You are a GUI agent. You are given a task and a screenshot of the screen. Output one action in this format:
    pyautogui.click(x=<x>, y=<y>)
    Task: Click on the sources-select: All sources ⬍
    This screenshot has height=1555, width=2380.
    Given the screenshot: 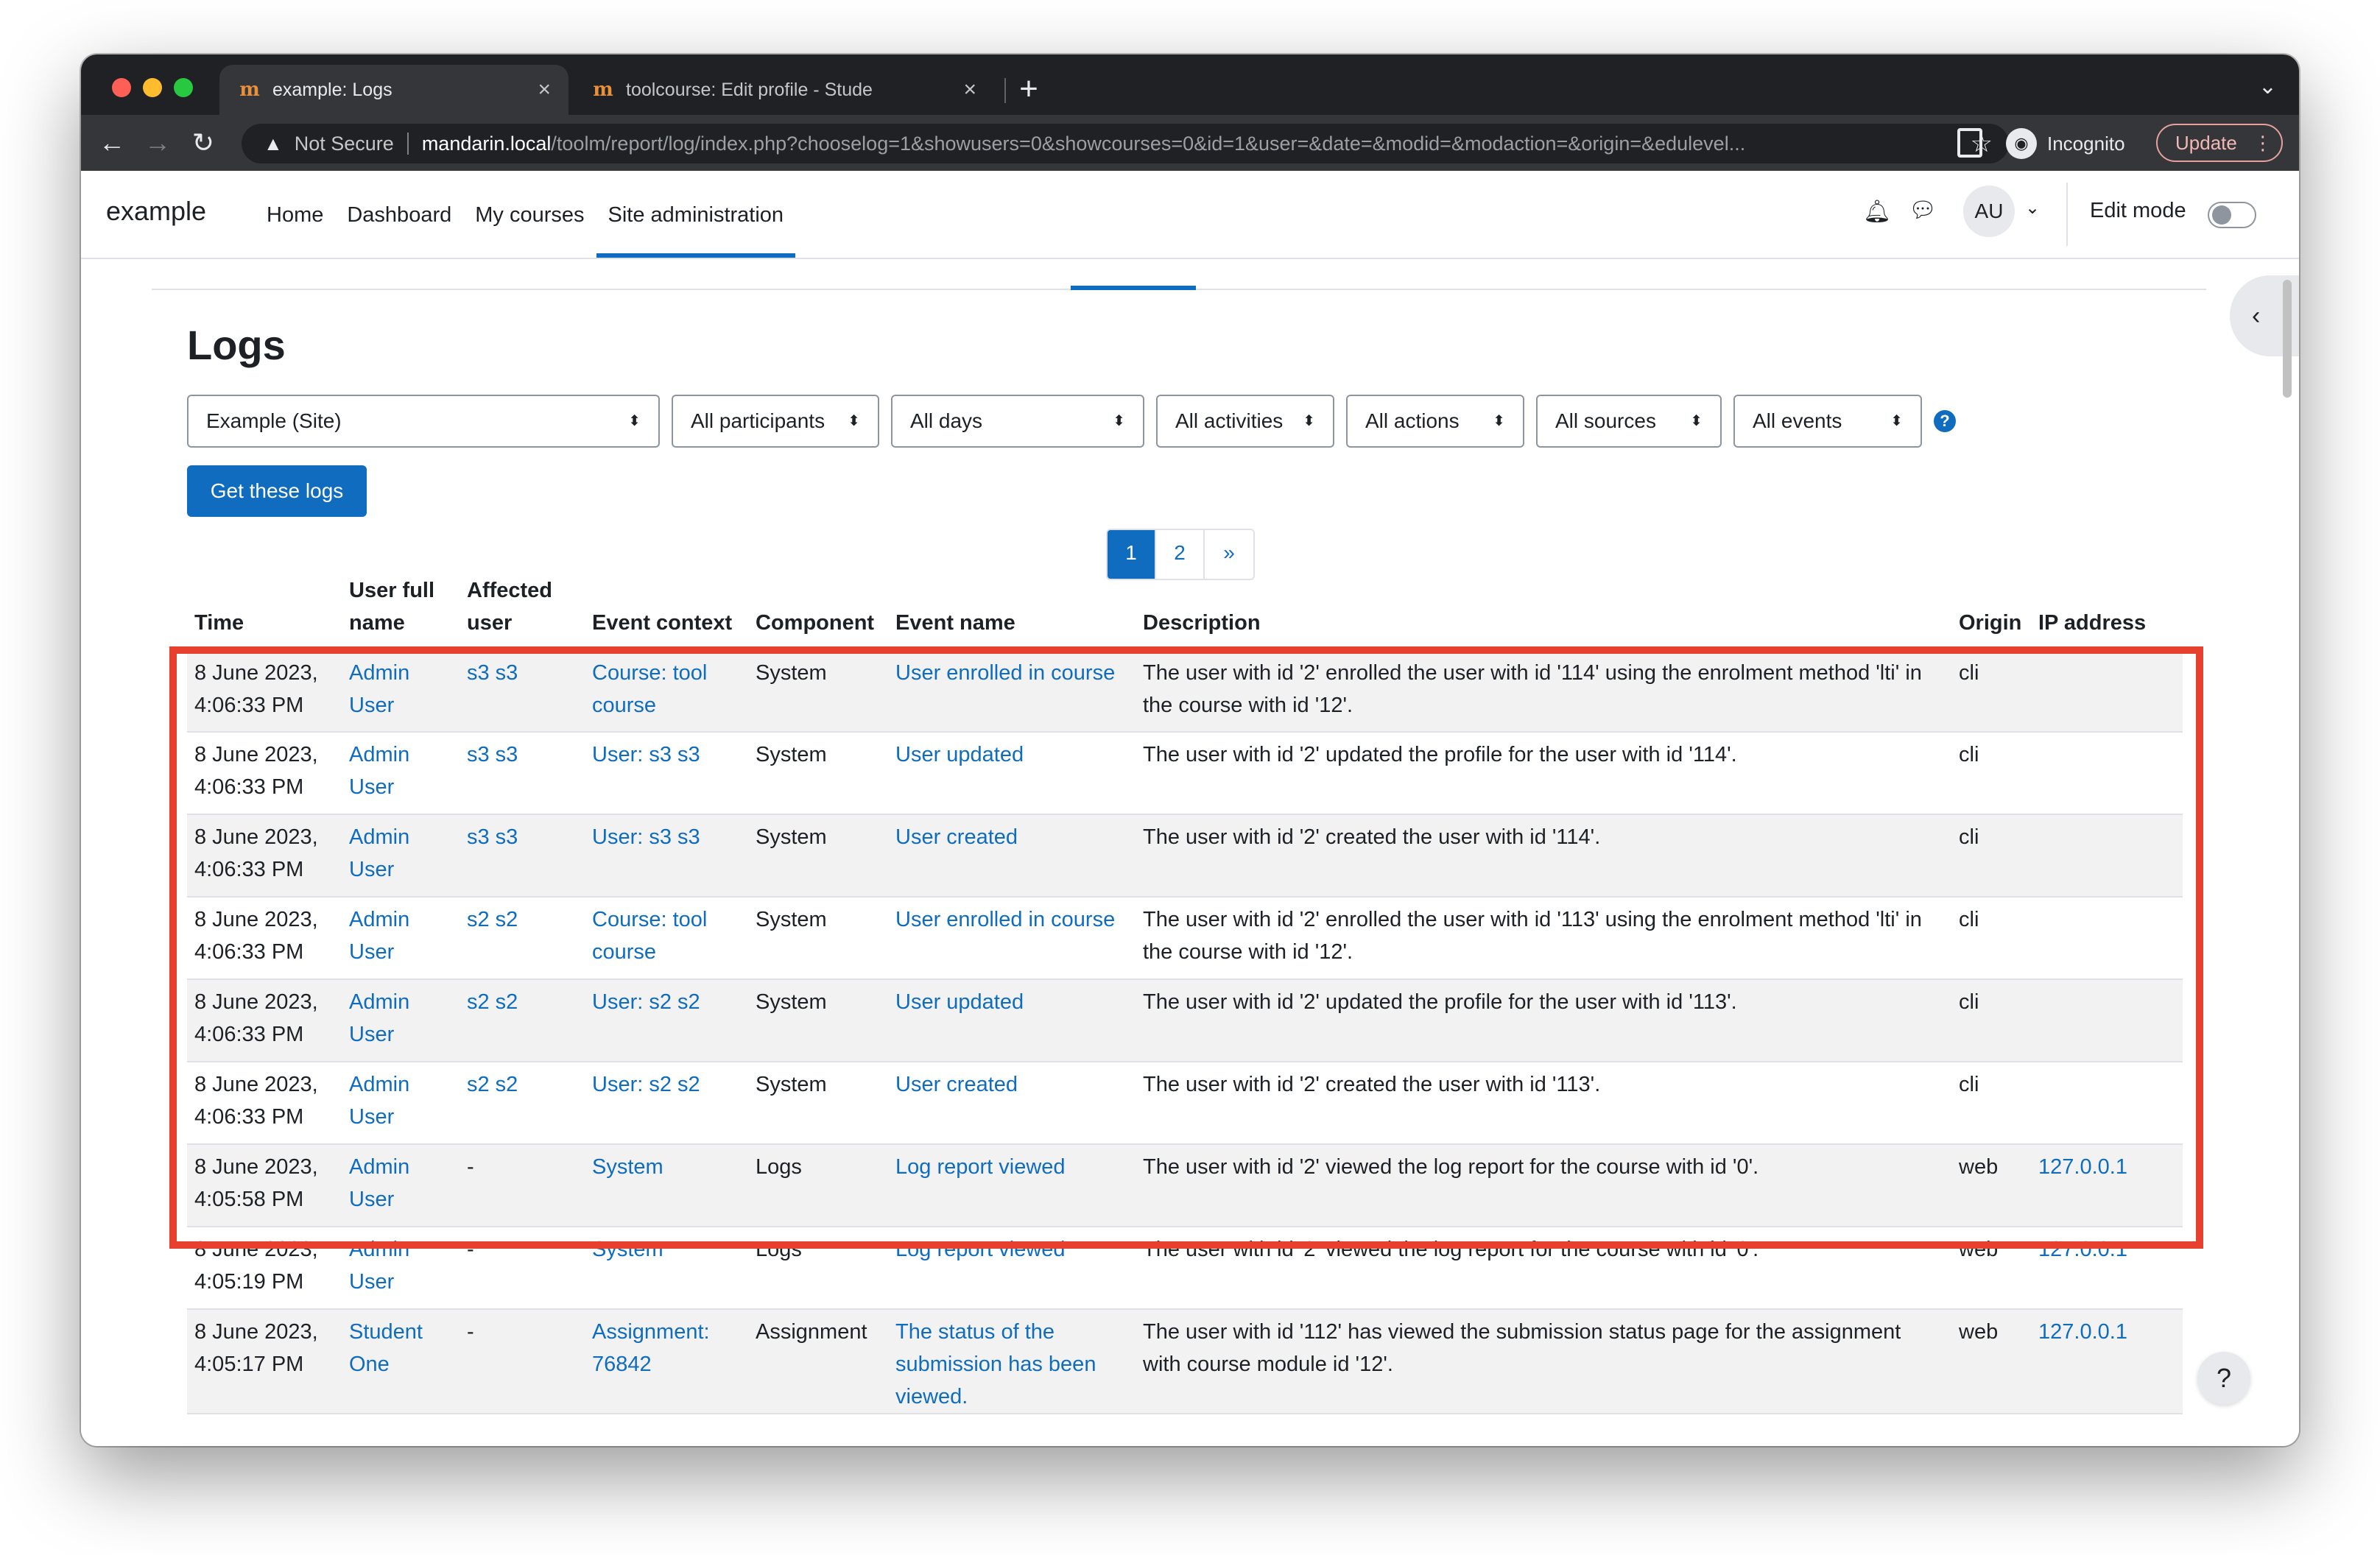 What is the action you would take?
    pyautogui.click(x=1629, y=422)
    